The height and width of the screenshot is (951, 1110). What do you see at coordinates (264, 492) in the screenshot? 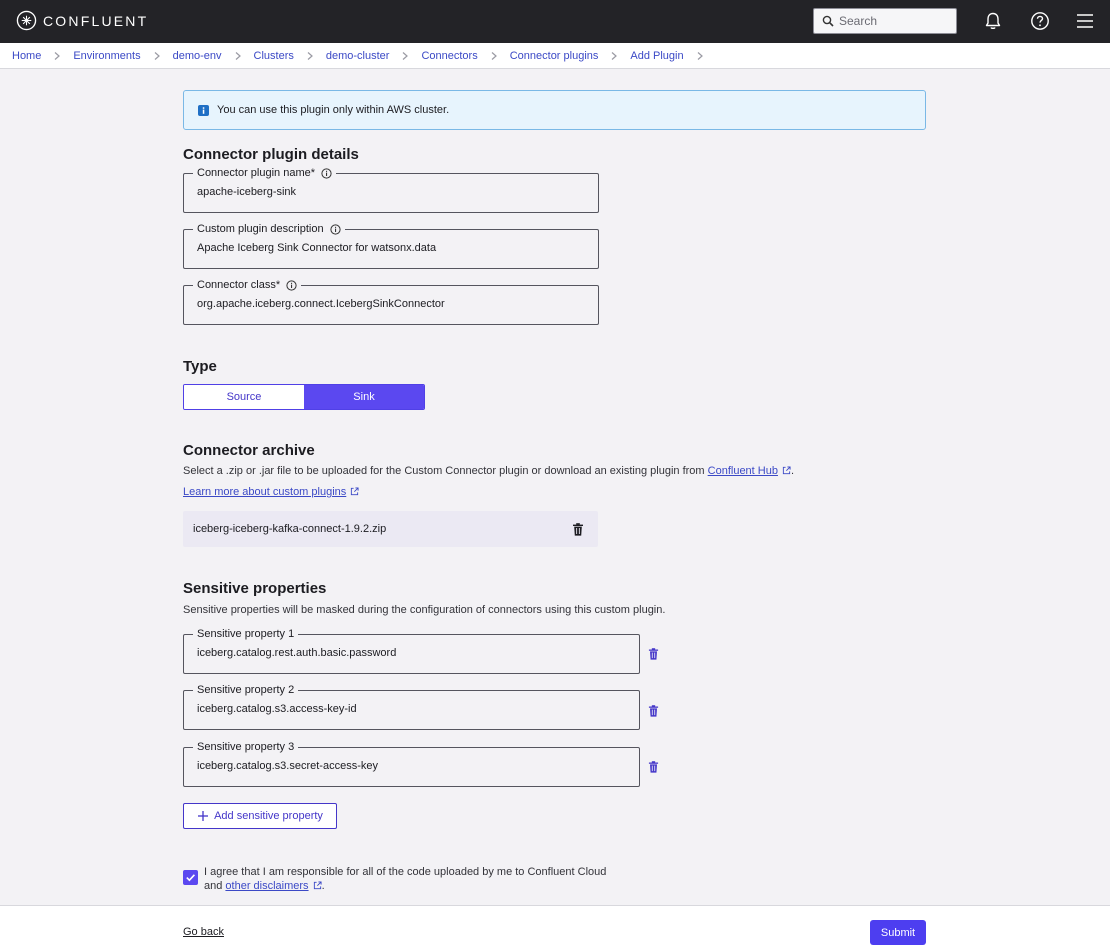
I see `learn-more-link: Learn more about custom plugins` at bounding box center [264, 492].